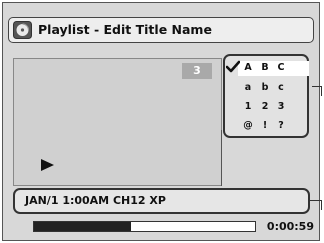  I want to click on char-1: 1, so click(248, 107).